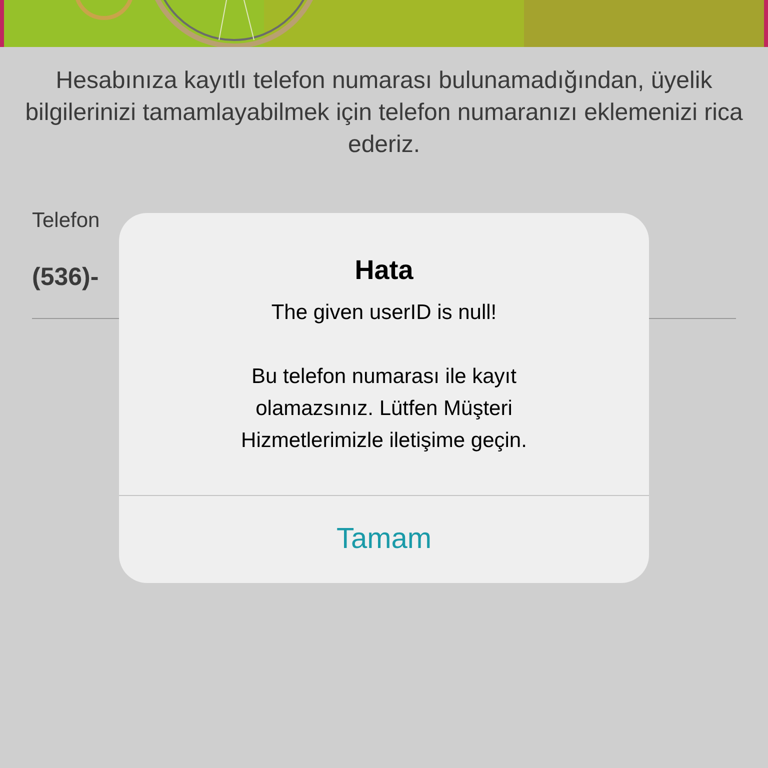 This screenshot has height=768, width=768. What do you see at coordinates (384, 409) in the screenshot?
I see `alert-message: Bu telefon numarası ile kayıt olamazsınız. Lütfen Müşteri Hizmetlerimizle iletişime geçin.` at bounding box center [384, 409].